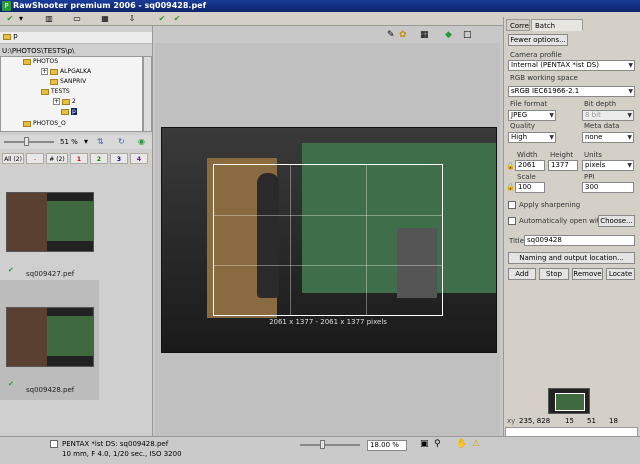  Describe the element at coordinates (512, 205) in the screenshot. I see `apply-sharpening-checkbox` at that location.